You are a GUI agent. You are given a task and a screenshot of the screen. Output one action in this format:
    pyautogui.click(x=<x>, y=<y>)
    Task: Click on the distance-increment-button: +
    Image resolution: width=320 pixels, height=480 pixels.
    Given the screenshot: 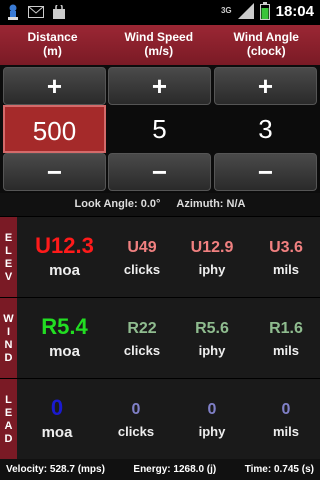 What is the action you would take?
    pyautogui.click(x=54, y=86)
    